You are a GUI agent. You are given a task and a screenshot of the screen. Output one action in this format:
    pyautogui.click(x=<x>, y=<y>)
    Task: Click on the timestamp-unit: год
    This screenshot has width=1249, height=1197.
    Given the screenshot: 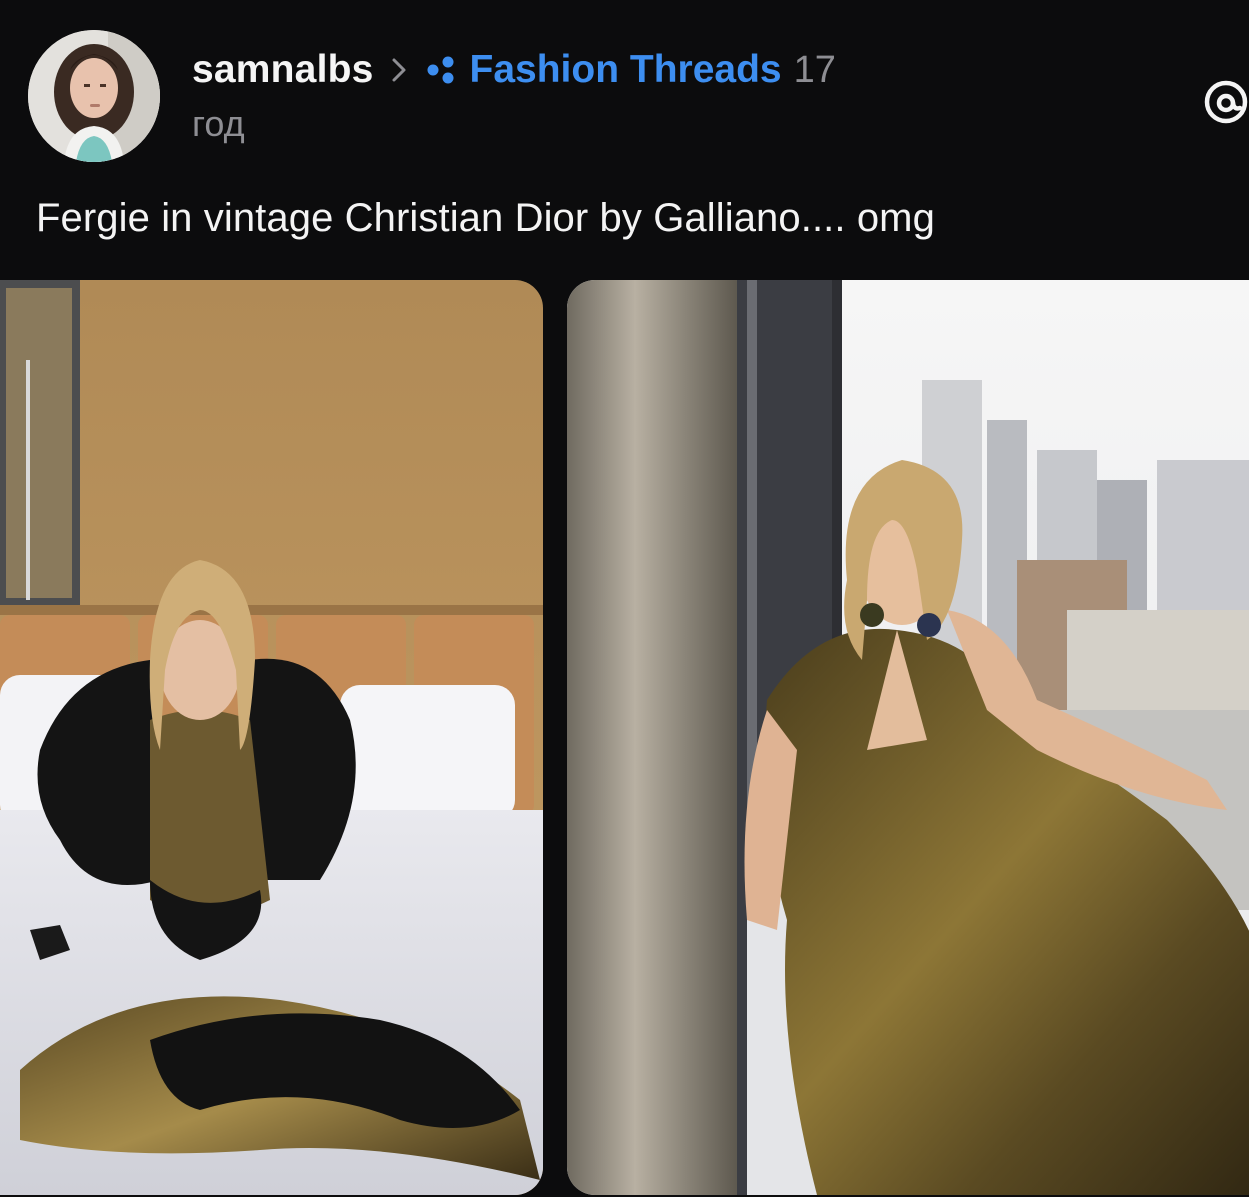 What is the action you would take?
    pyautogui.click(x=218, y=123)
    